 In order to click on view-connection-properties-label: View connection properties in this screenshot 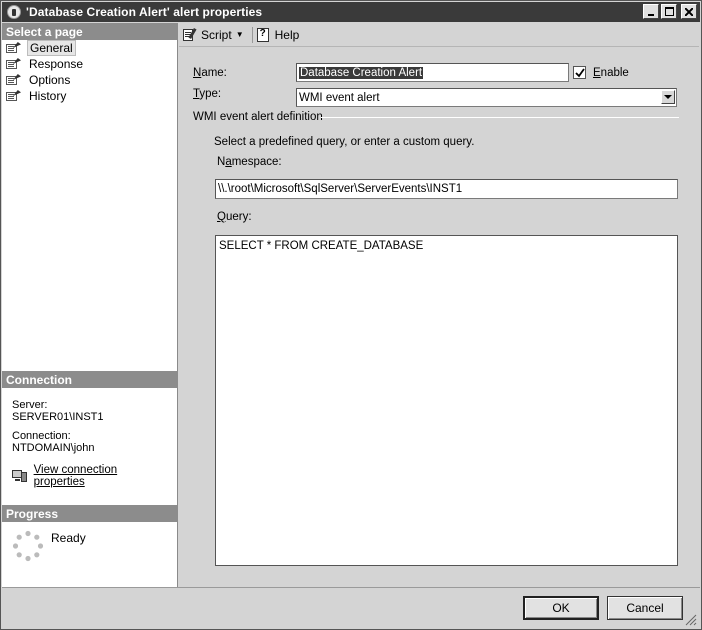, I will do `click(75, 476)`.